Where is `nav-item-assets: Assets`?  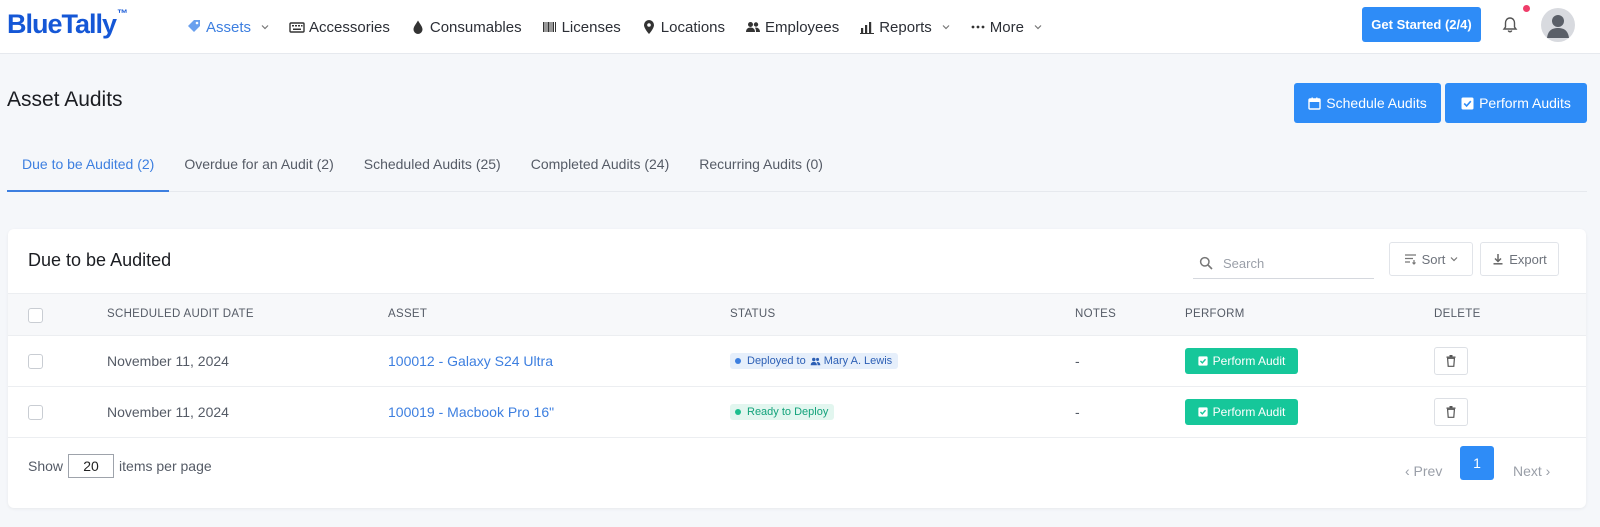
nav-item-assets: Assets is located at coordinates (227, 27).